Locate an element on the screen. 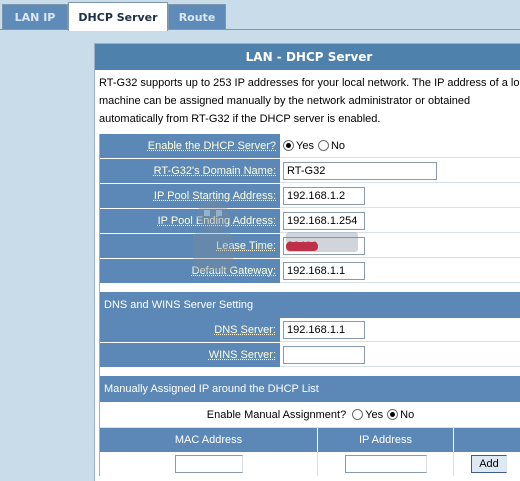 This screenshot has height=481, width=520. manual-list-header: MAC Address IP Address is located at coordinates (310, 440).